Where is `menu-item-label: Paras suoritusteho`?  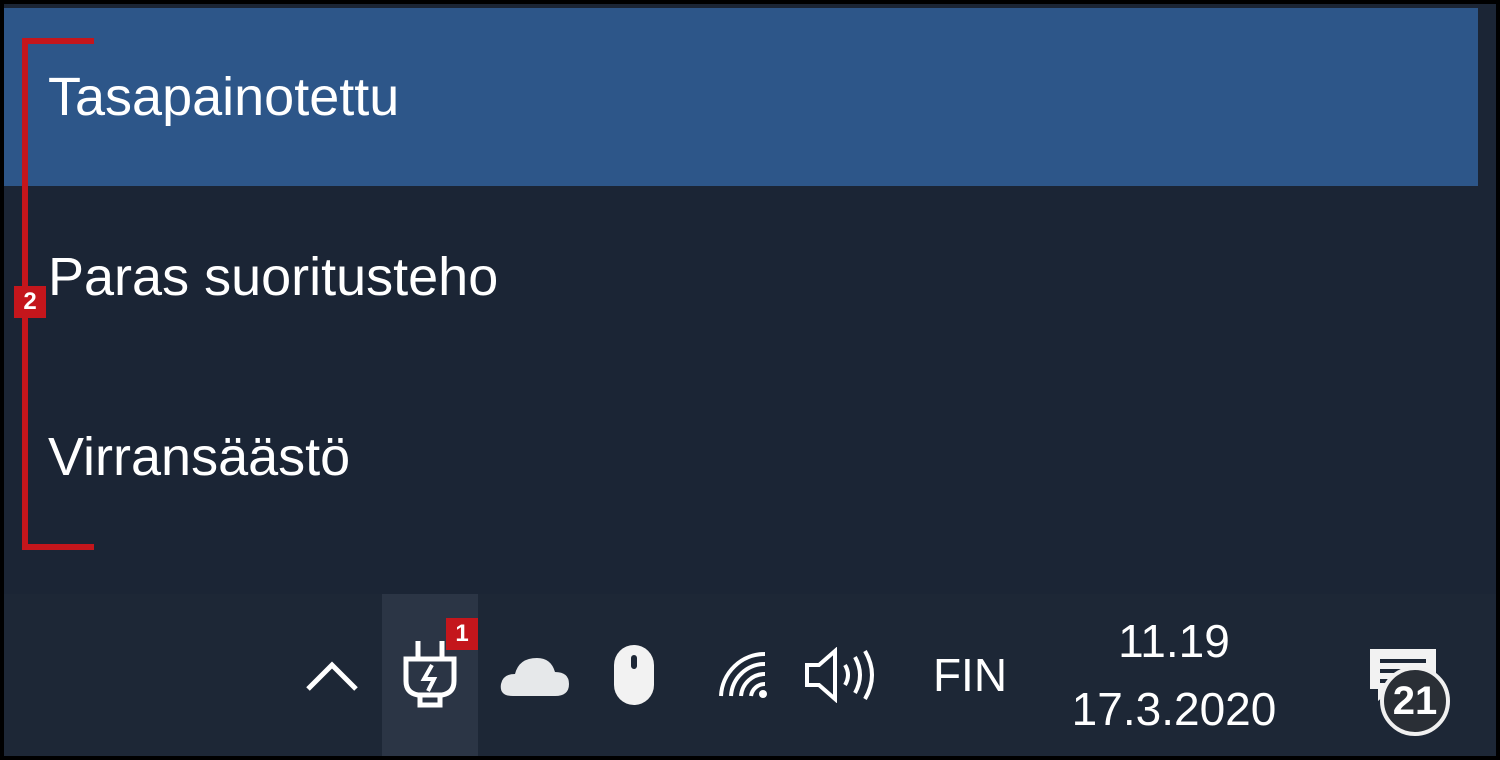 menu-item-label: Paras suoritusteho is located at coordinates (273, 277).